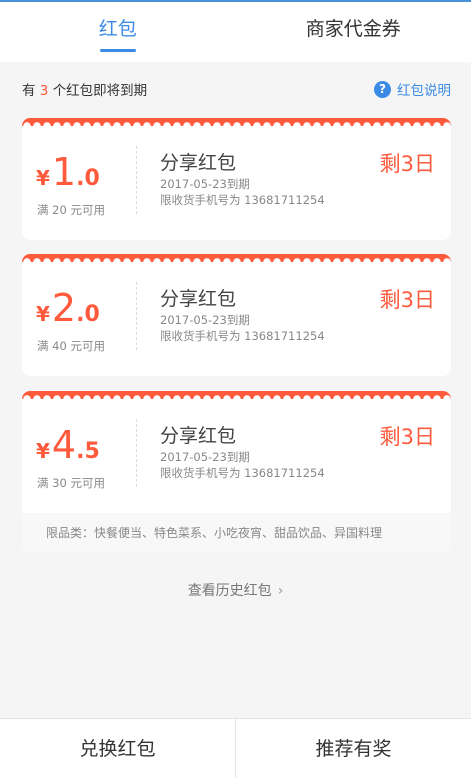 The width and height of the screenshot is (471, 778). What do you see at coordinates (353, 748) in the screenshot?
I see `referral-button: 推荐有奖` at bounding box center [353, 748].